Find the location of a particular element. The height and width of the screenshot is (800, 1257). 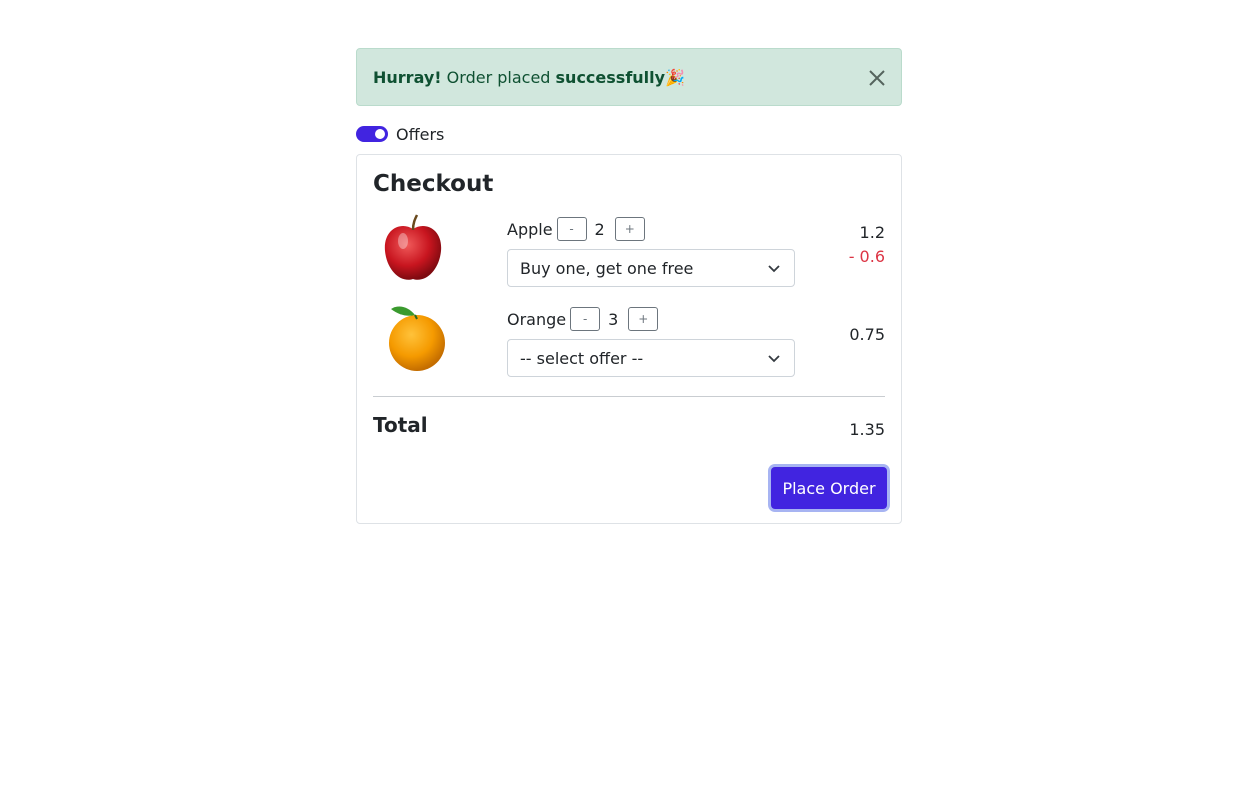

checkout-item-orange: Orange - 3 + -- select offer -- 0.75 is located at coordinates (629, 343).